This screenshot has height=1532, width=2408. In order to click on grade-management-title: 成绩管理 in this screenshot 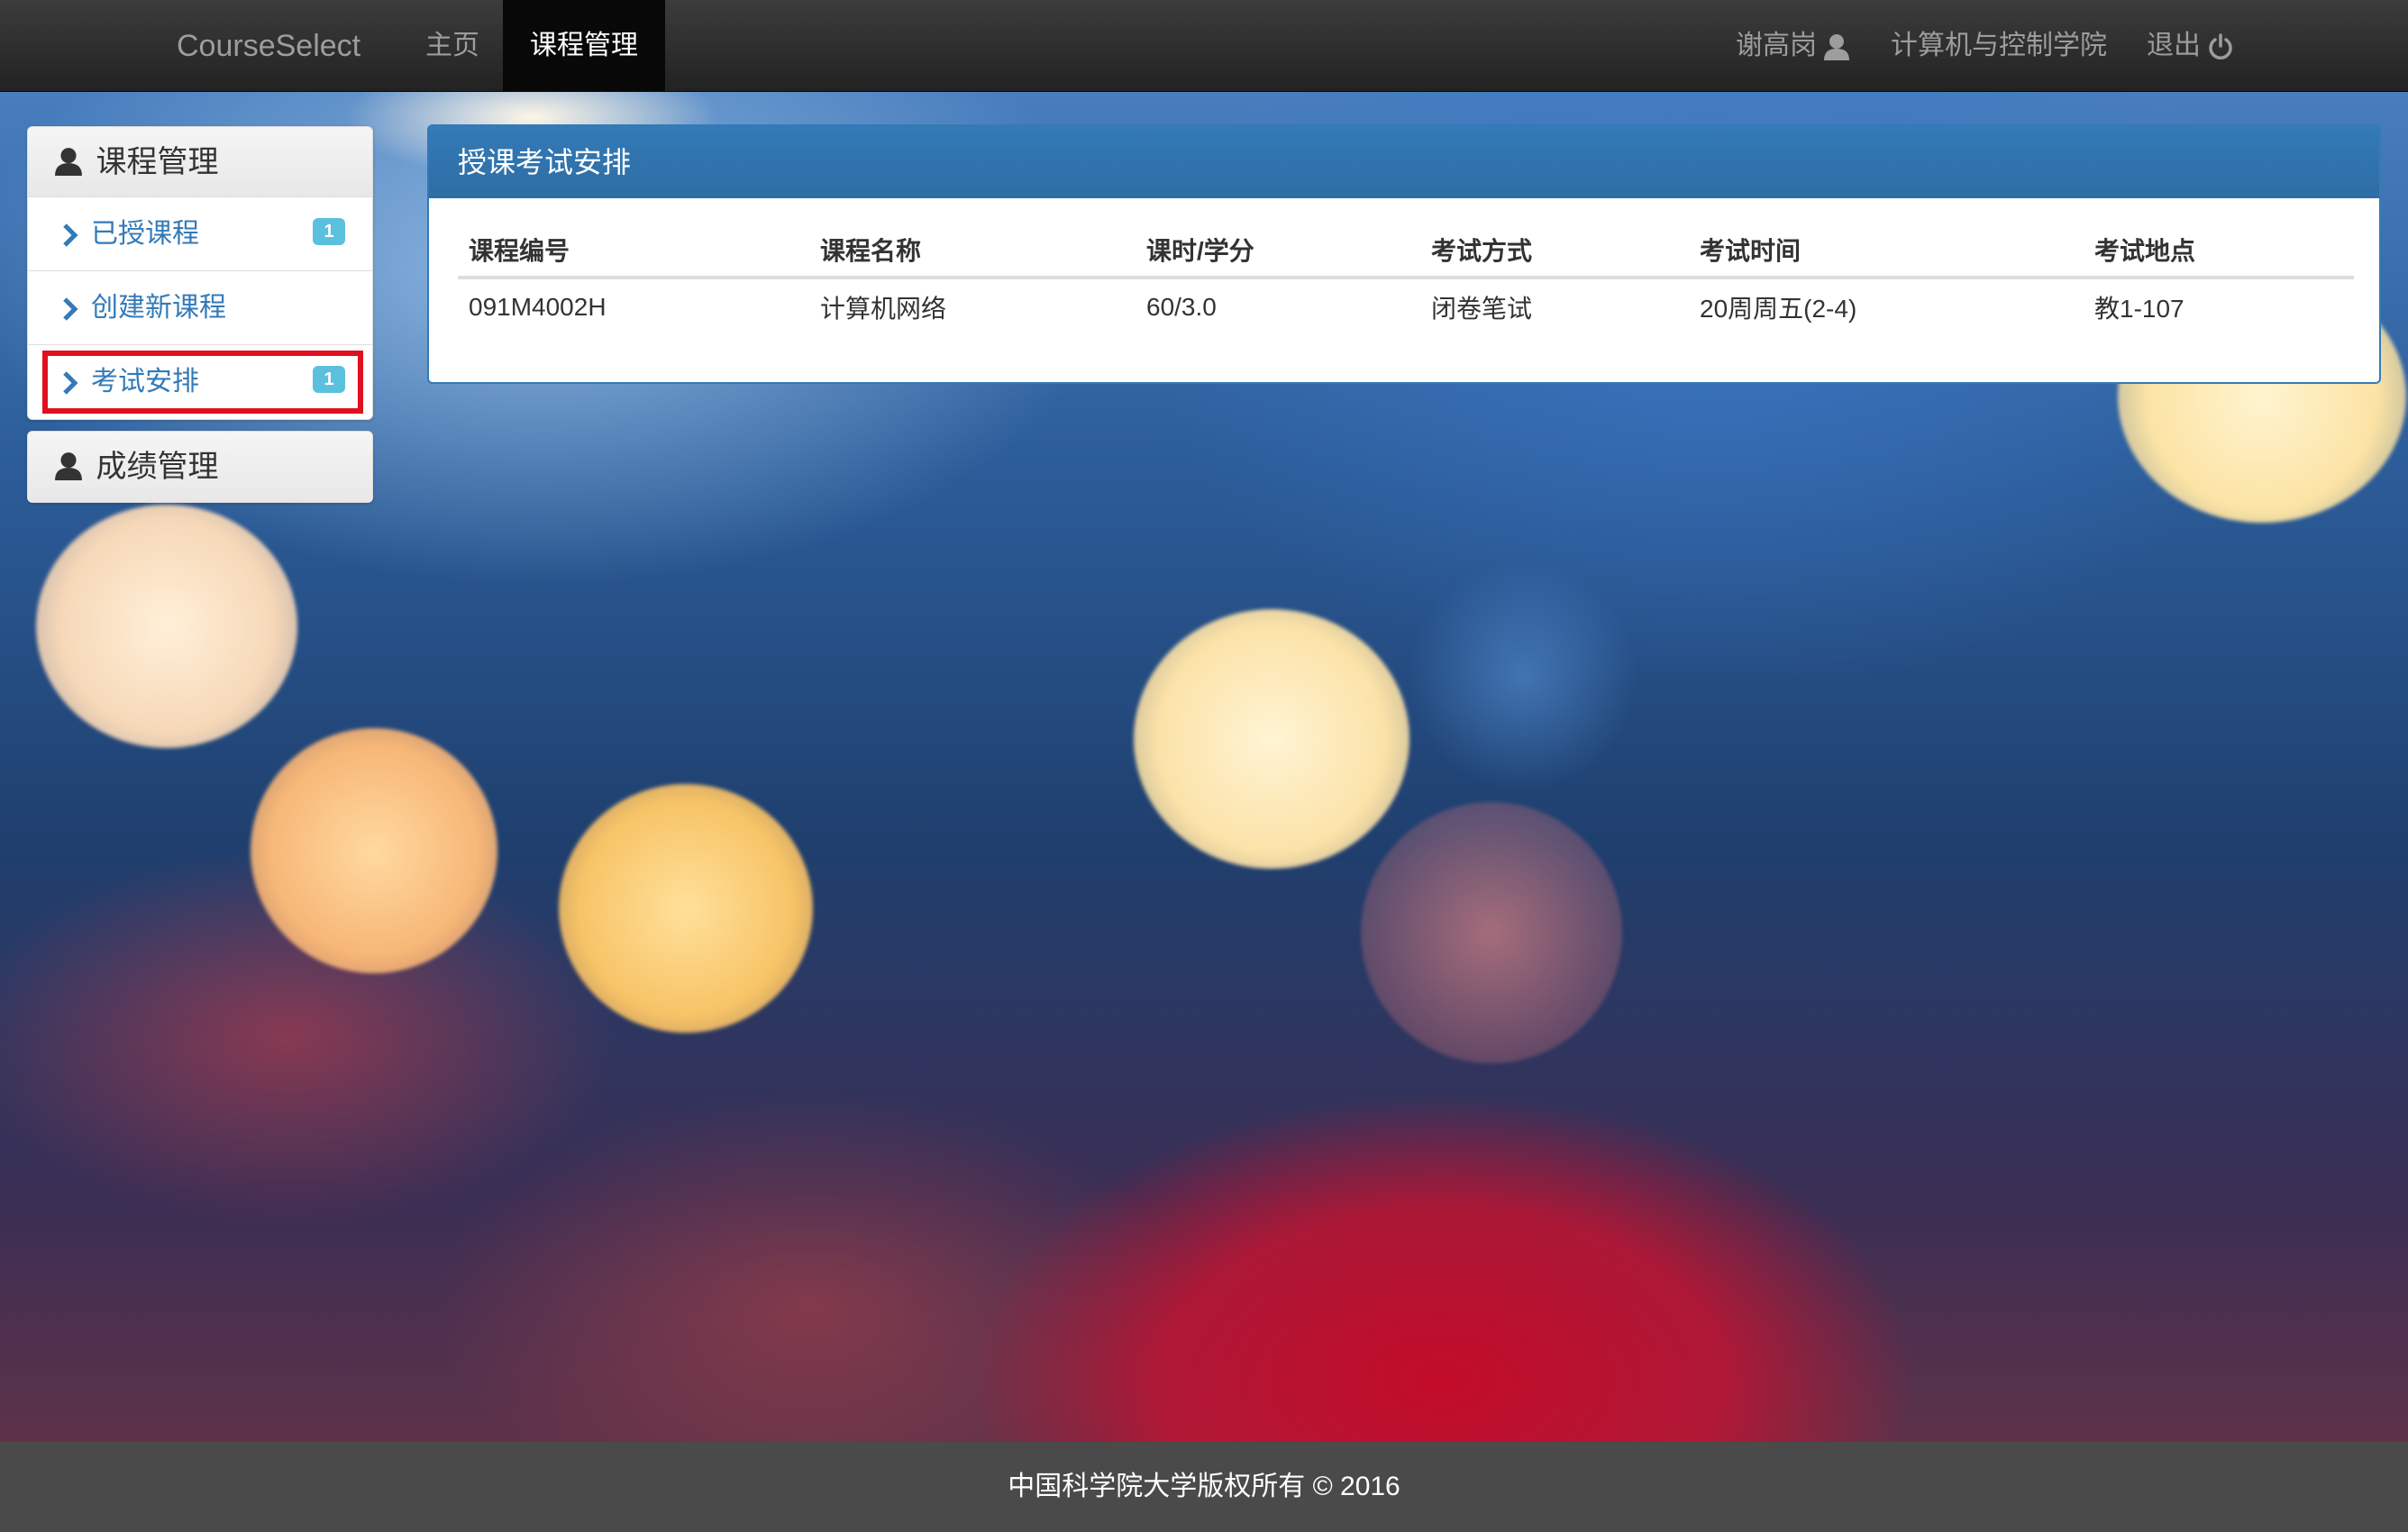, I will do `click(157, 467)`.